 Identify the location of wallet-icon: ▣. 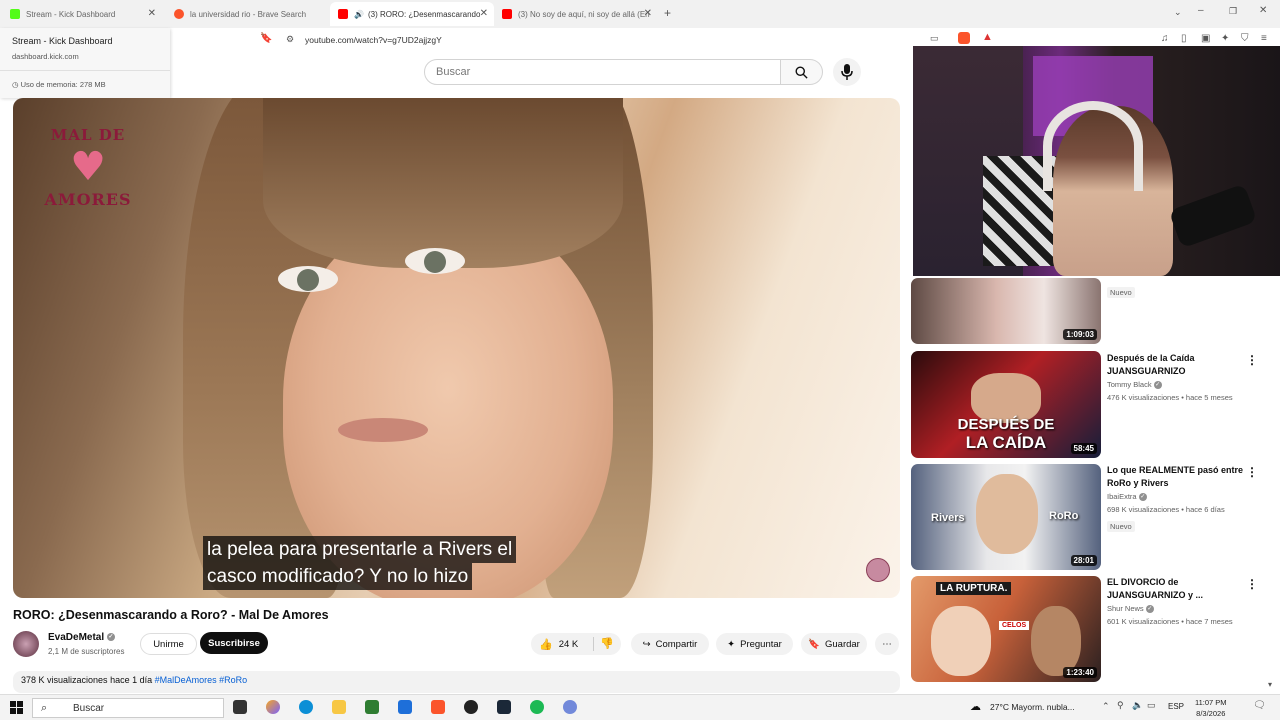
(1205, 38).